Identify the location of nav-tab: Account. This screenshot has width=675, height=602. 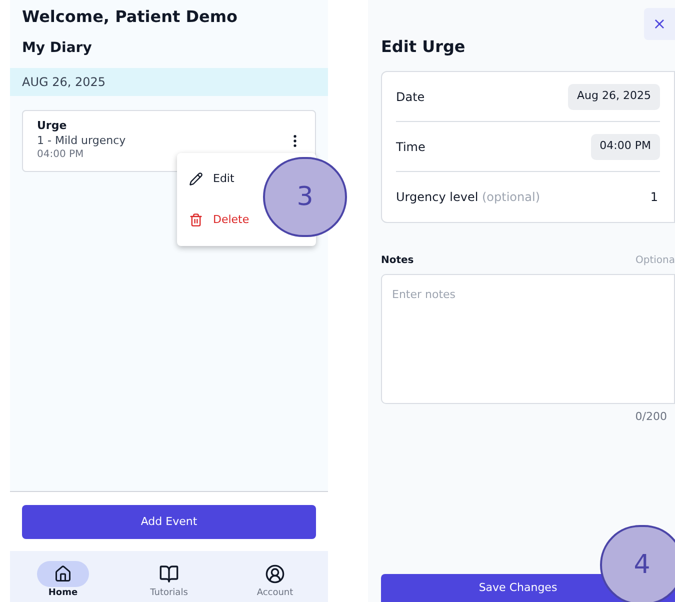
(275, 581).